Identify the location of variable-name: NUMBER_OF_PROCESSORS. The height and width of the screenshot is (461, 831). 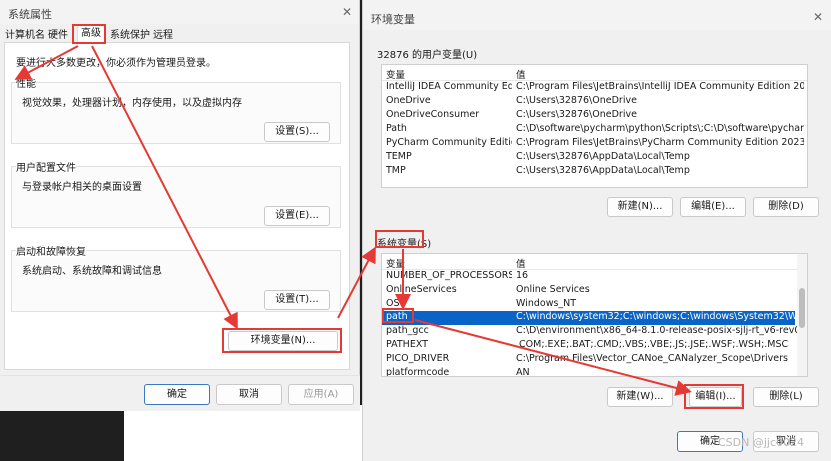
(449, 275).